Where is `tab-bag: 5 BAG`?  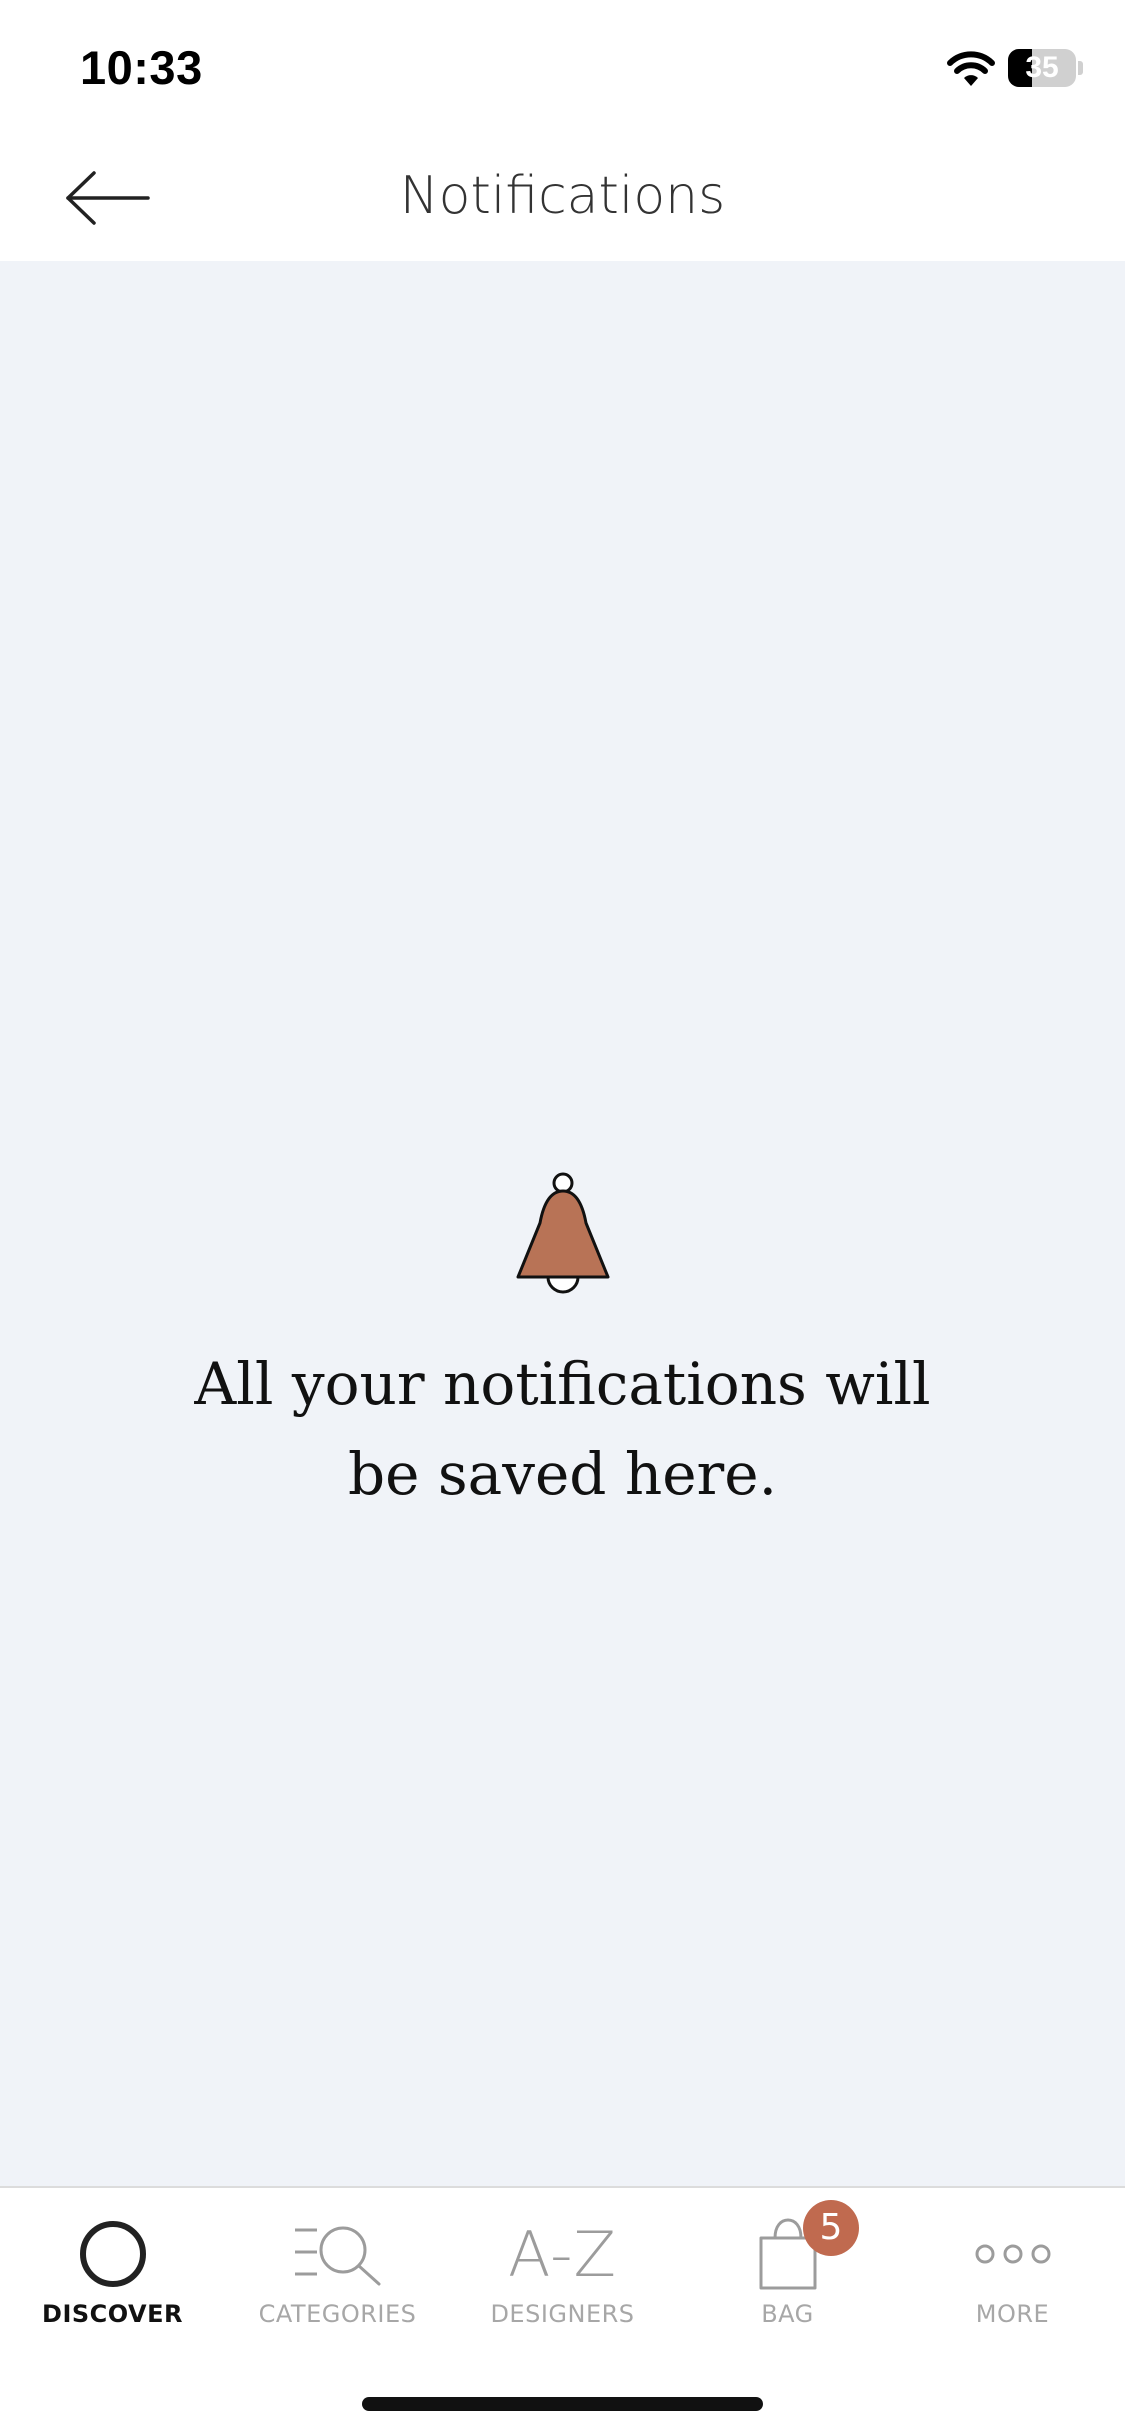
tab-bag: 5 BAG is located at coordinates (787, 2268).